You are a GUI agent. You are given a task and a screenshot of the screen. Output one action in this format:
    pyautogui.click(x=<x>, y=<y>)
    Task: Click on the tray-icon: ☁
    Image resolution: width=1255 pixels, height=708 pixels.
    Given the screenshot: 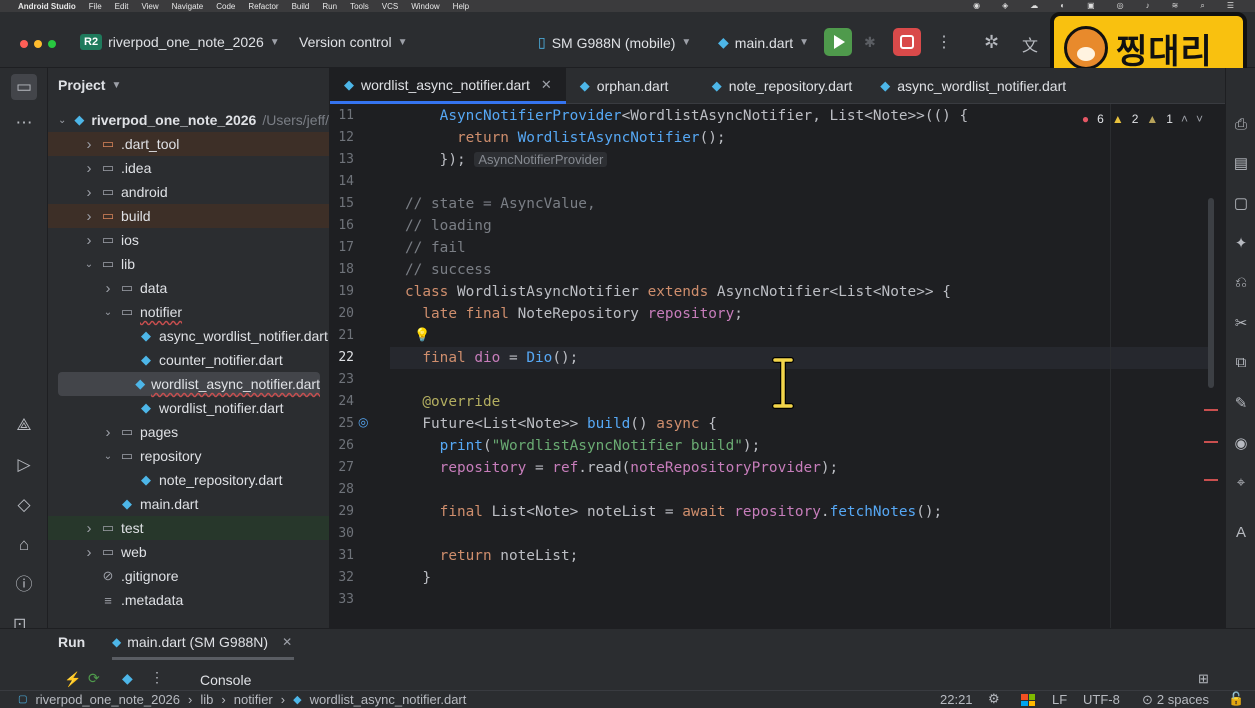 What is the action you would take?
    pyautogui.click(x=1034, y=6)
    